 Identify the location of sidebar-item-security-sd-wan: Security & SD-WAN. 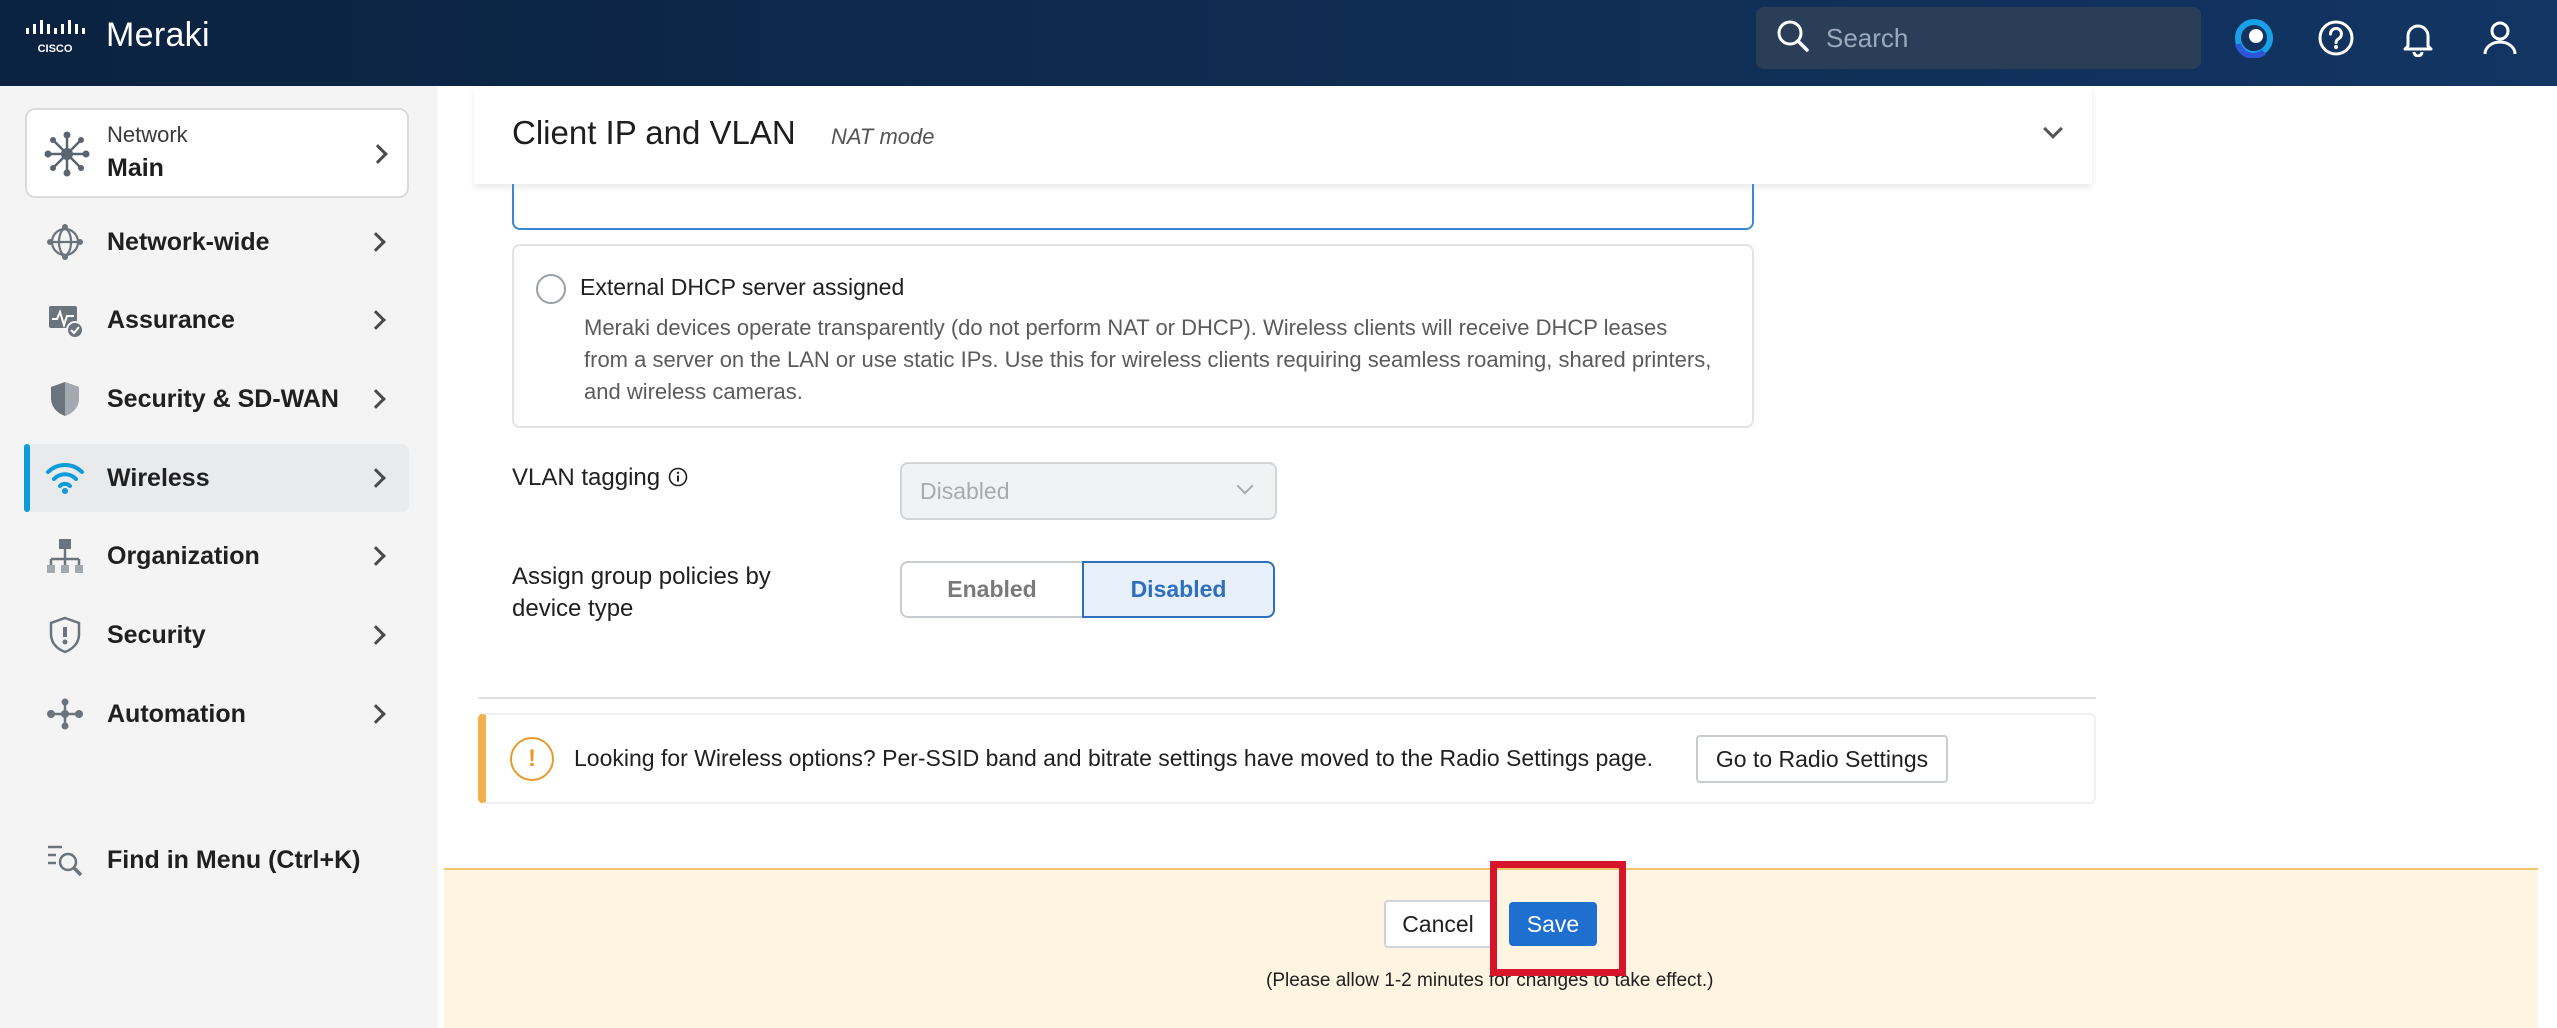
(217, 399).